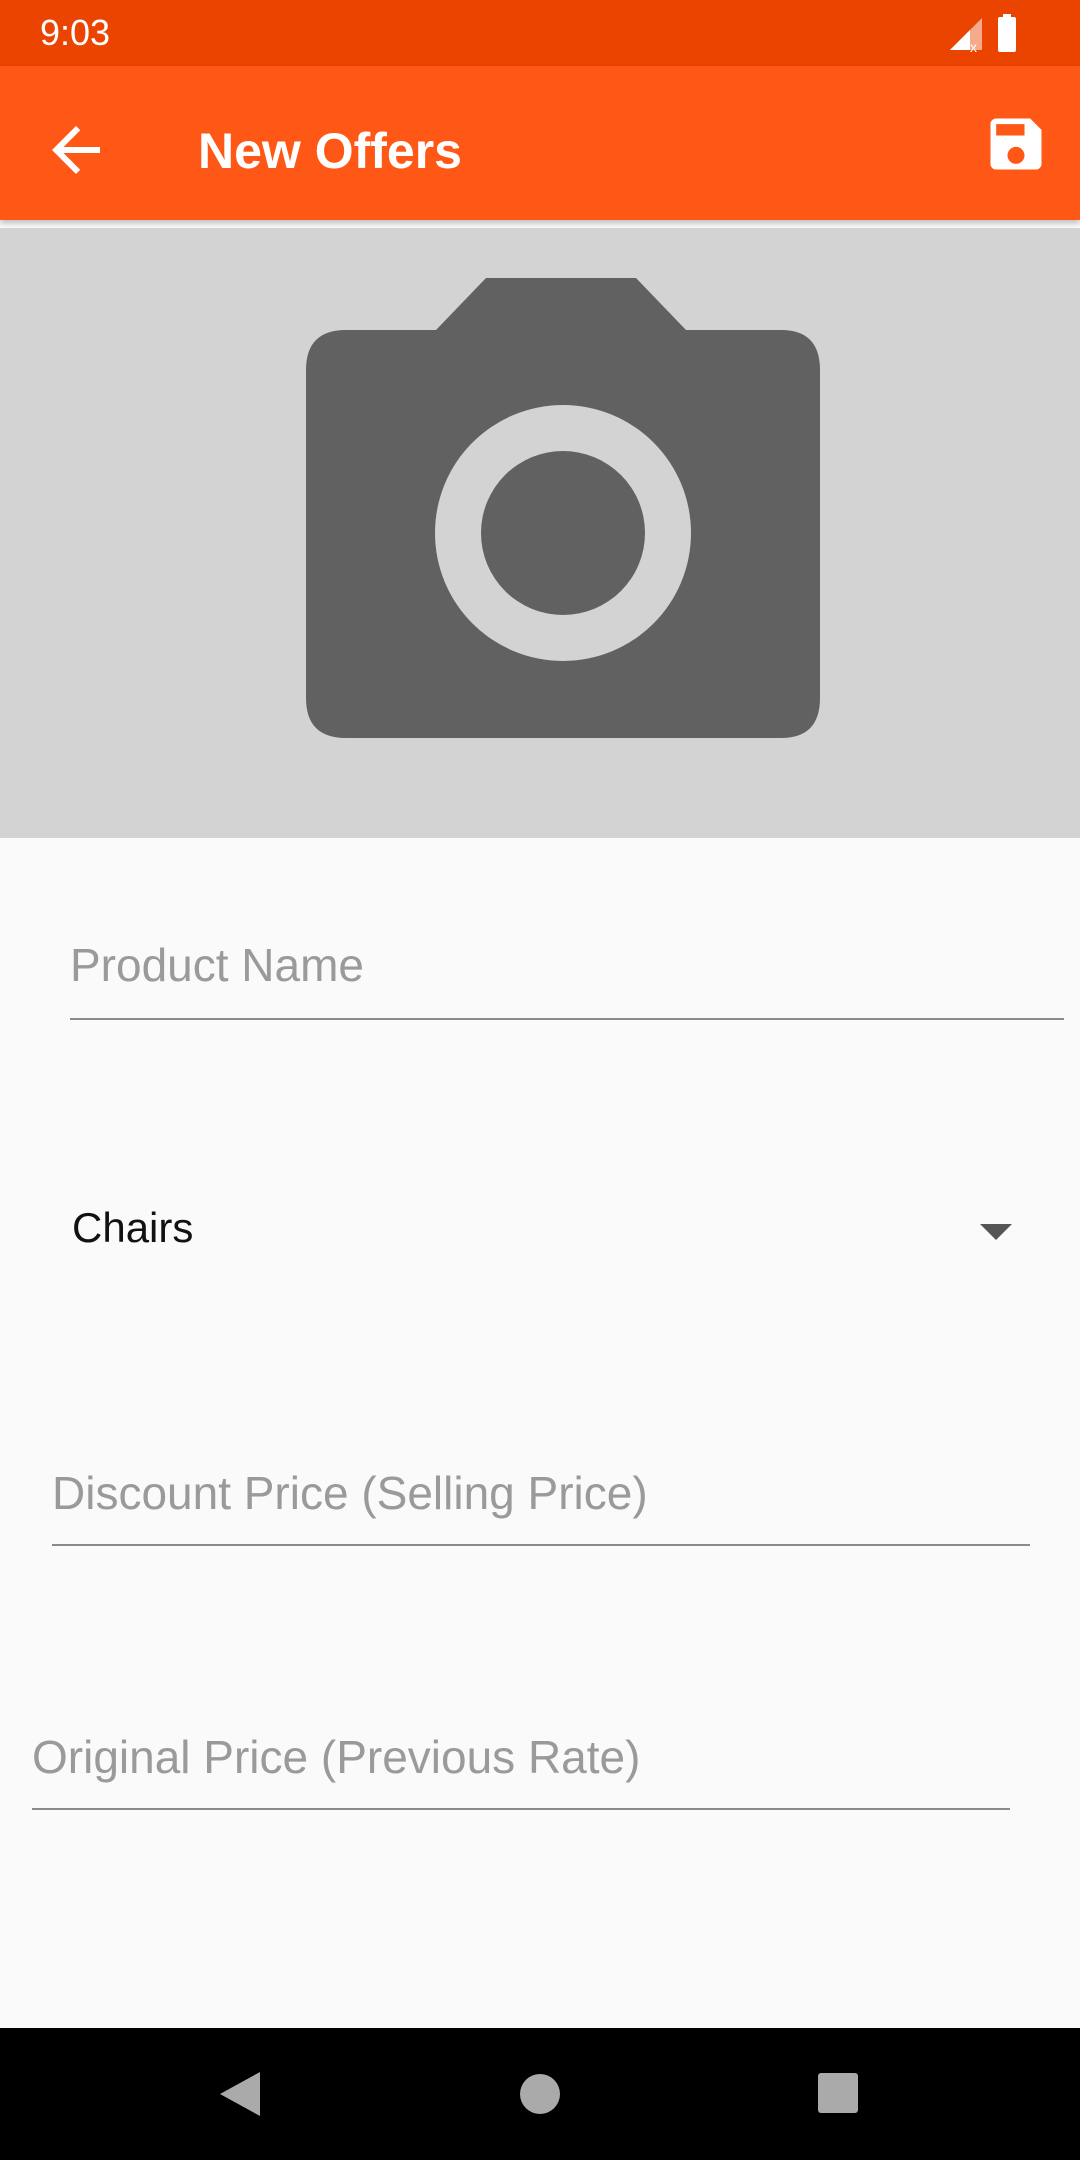  Describe the element at coordinates (540, 33) in the screenshot. I see `status-bar: 9:03 x` at that location.